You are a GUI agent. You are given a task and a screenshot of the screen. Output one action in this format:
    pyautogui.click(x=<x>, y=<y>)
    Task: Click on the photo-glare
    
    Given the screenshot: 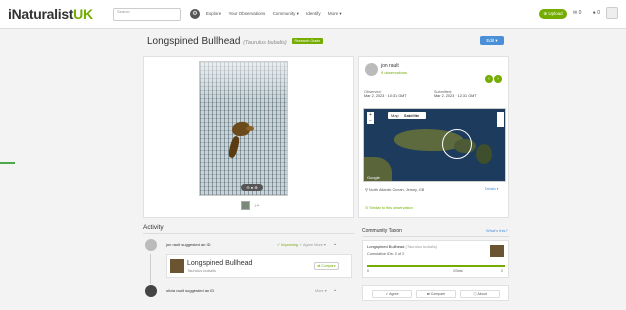 What is the action you would take?
    pyautogui.click(x=243, y=82)
    